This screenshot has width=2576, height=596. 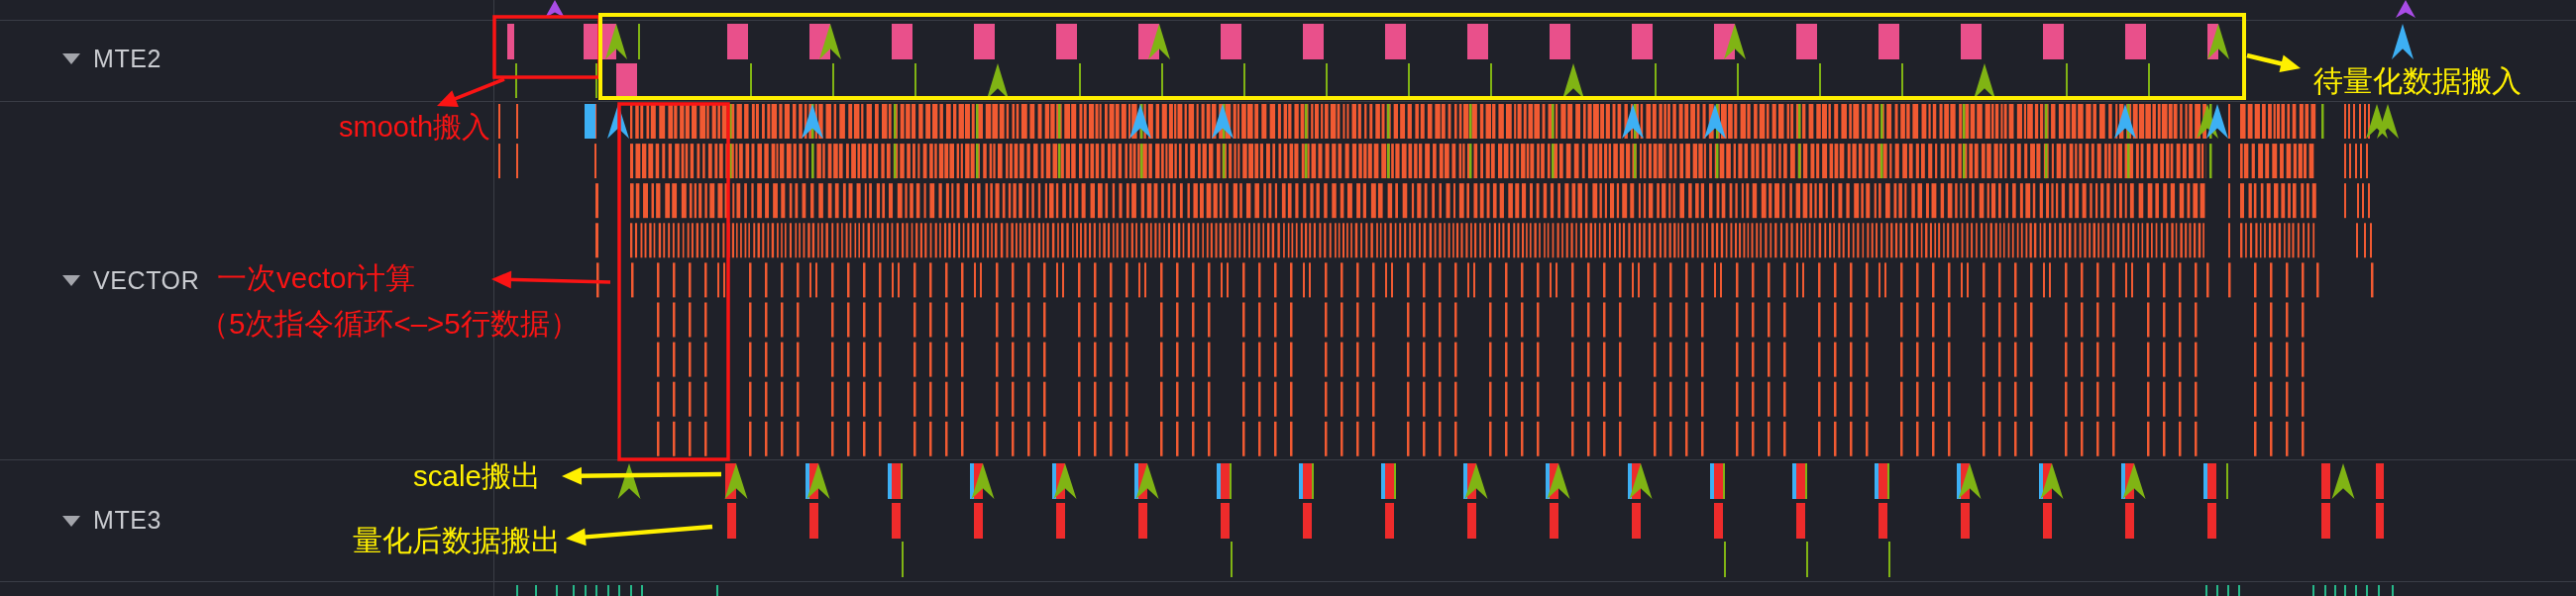 I want to click on annotation-label: 量化后数据搬出, so click(x=457, y=540).